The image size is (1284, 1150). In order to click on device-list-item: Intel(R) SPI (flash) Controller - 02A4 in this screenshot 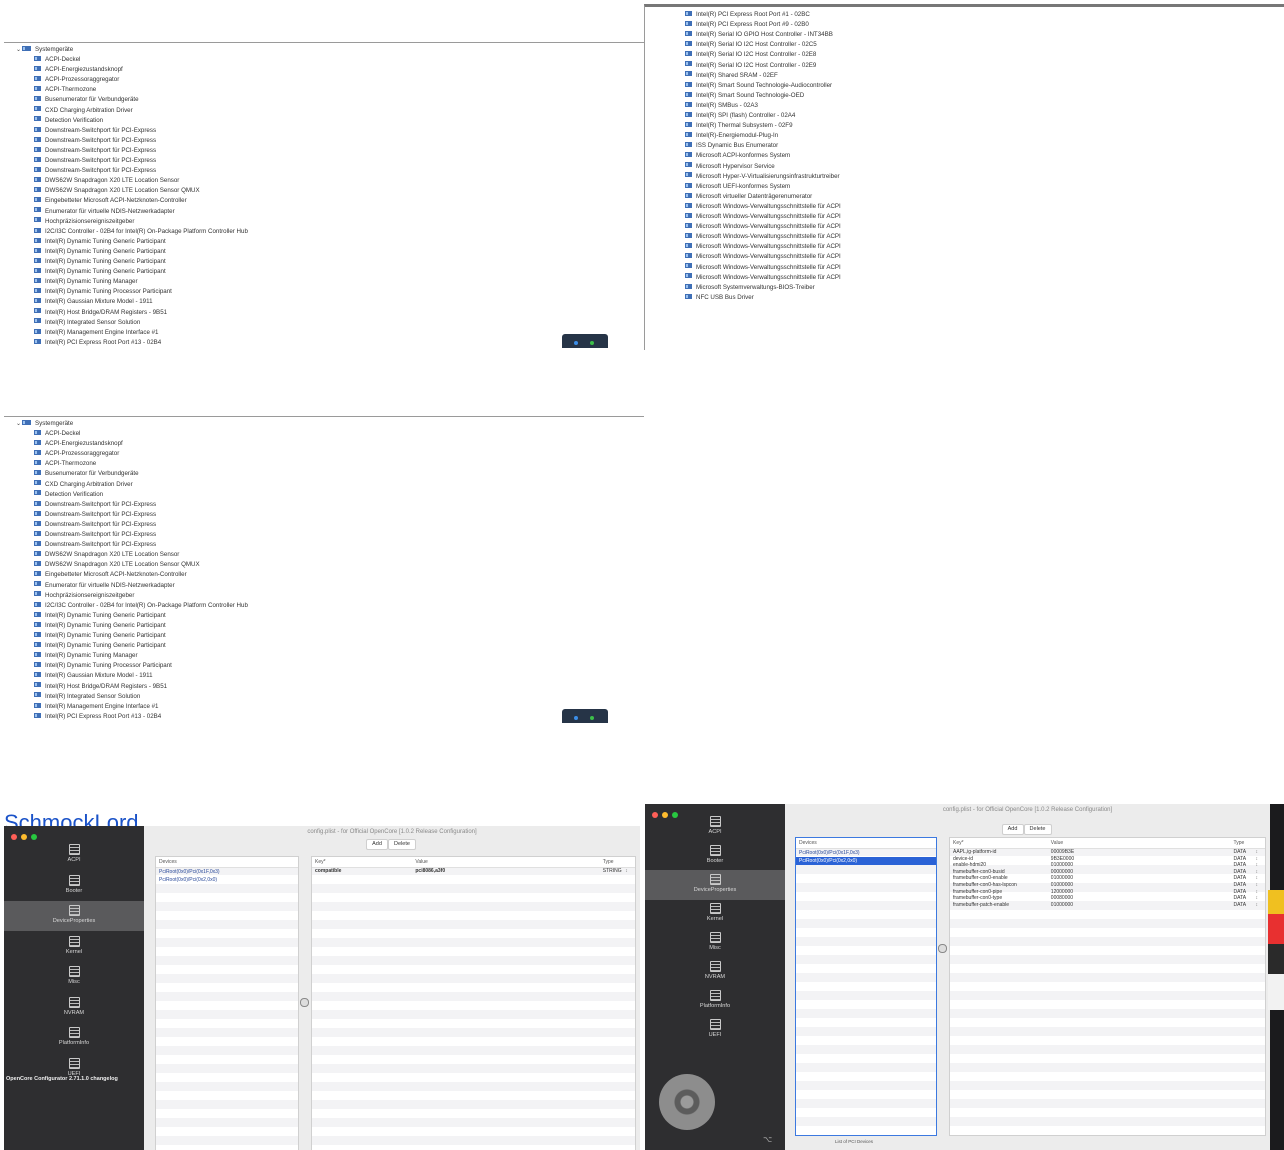, I will do `click(740, 116)`.